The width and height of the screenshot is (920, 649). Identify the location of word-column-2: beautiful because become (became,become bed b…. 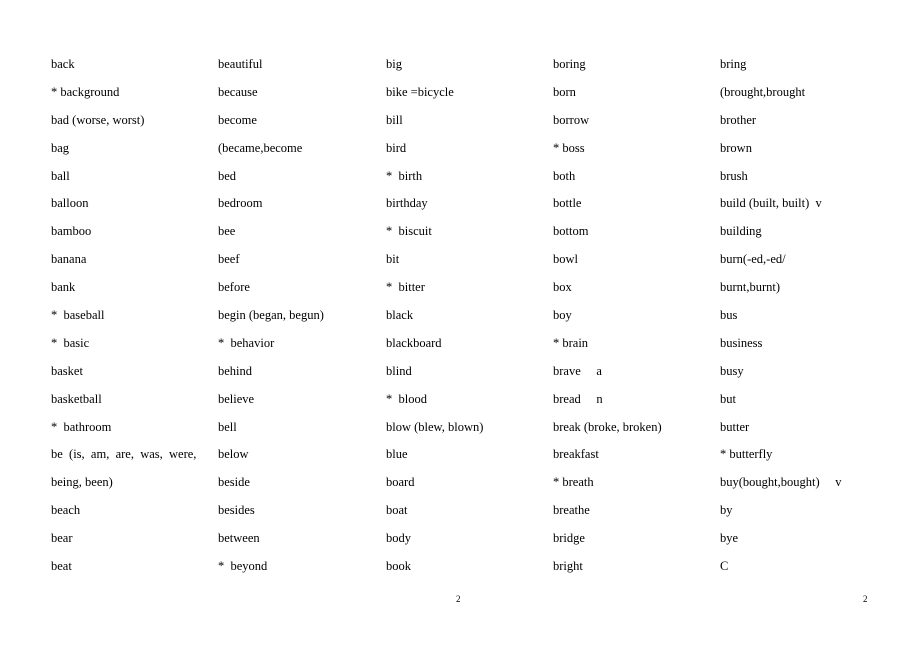
(271, 316).